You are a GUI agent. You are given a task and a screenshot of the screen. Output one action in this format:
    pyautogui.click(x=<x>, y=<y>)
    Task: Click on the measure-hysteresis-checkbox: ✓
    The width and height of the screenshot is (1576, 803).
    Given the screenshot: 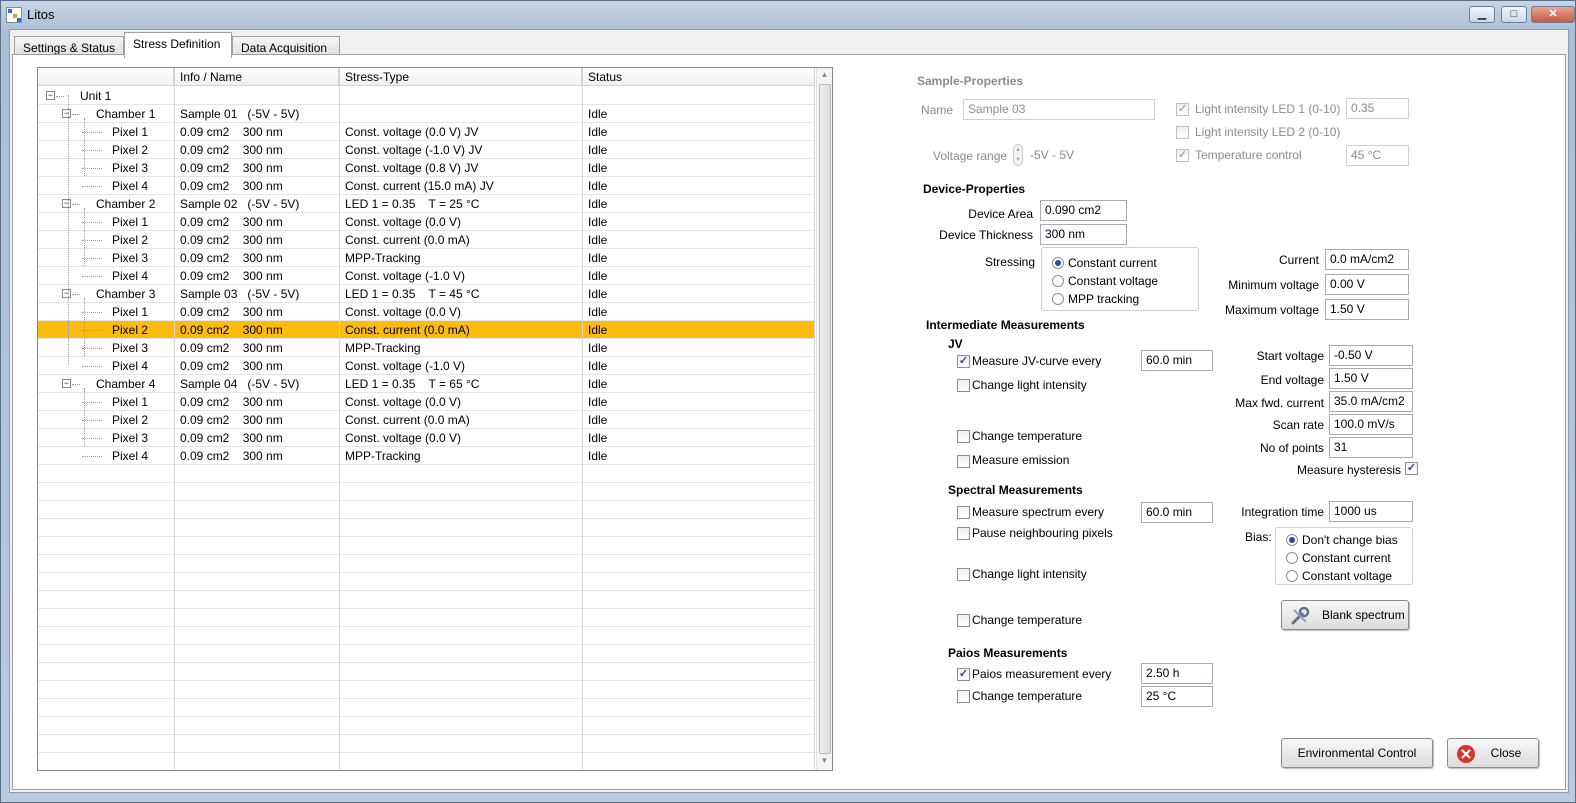 What is the action you would take?
    pyautogui.click(x=1411, y=468)
    